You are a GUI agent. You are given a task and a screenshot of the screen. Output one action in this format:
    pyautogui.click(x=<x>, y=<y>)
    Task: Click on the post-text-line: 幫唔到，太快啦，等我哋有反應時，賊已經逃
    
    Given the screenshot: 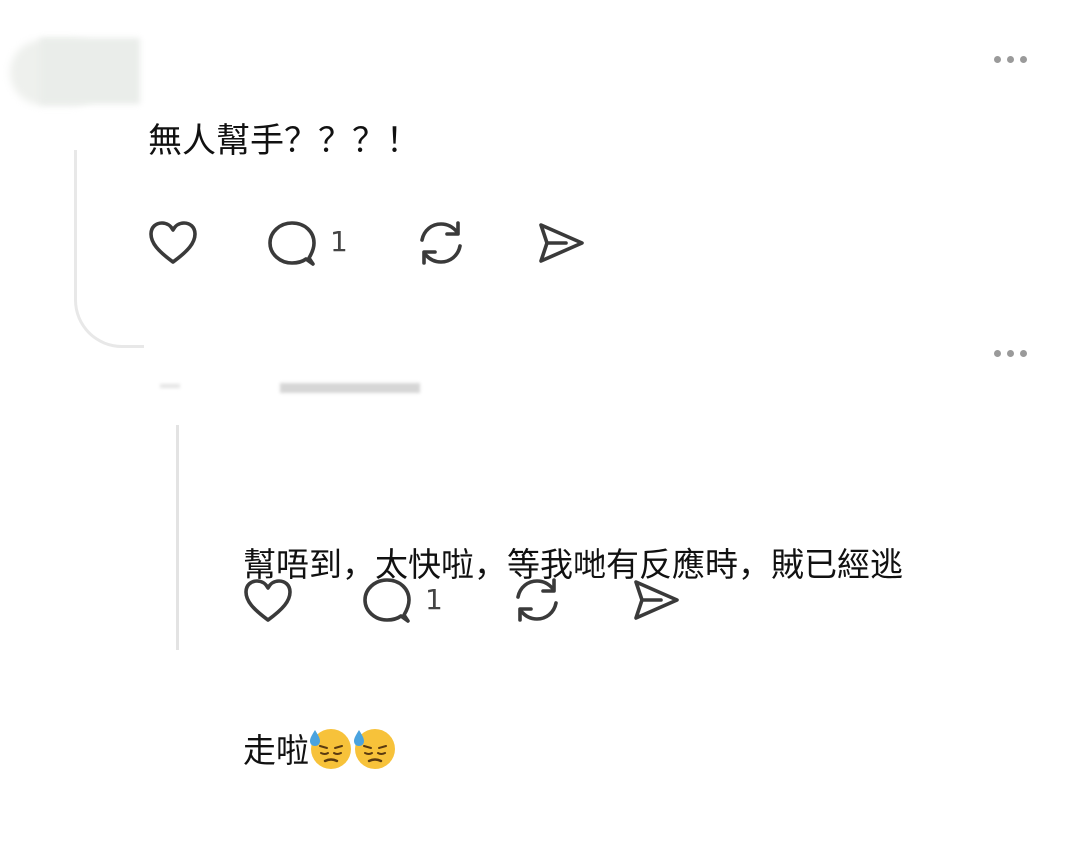 What is the action you would take?
    pyautogui.click(x=573, y=564)
    